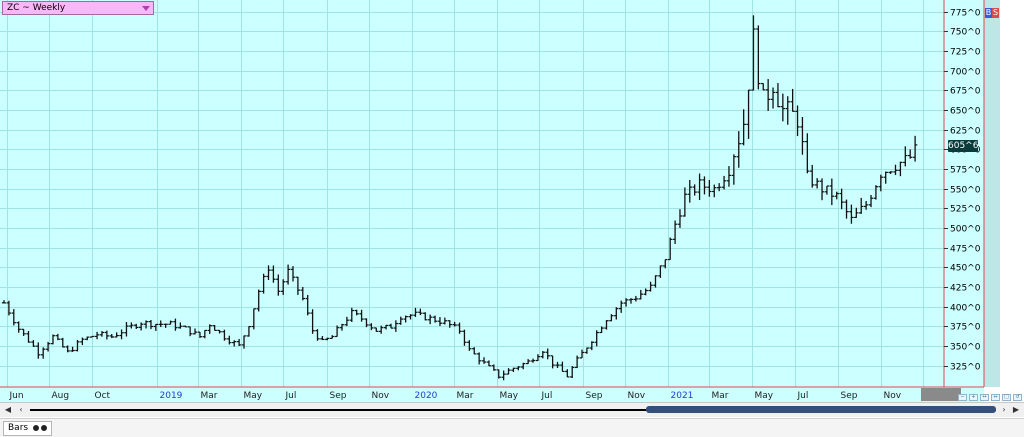 The width and height of the screenshot is (1024, 437). I want to click on x-tick-label: Oct, so click(103, 396).